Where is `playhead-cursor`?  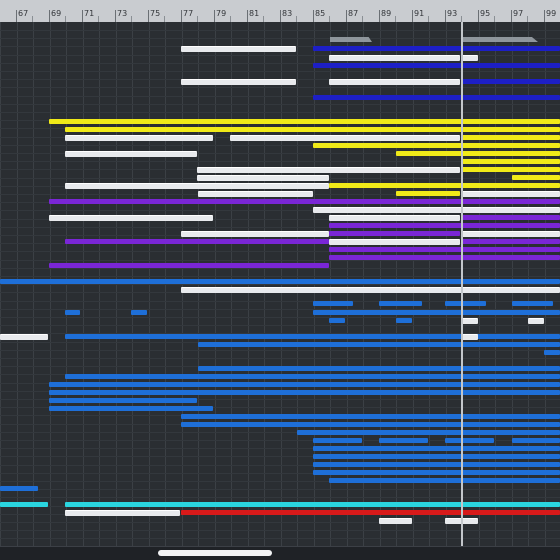 playhead-cursor is located at coordinates (462, 284).